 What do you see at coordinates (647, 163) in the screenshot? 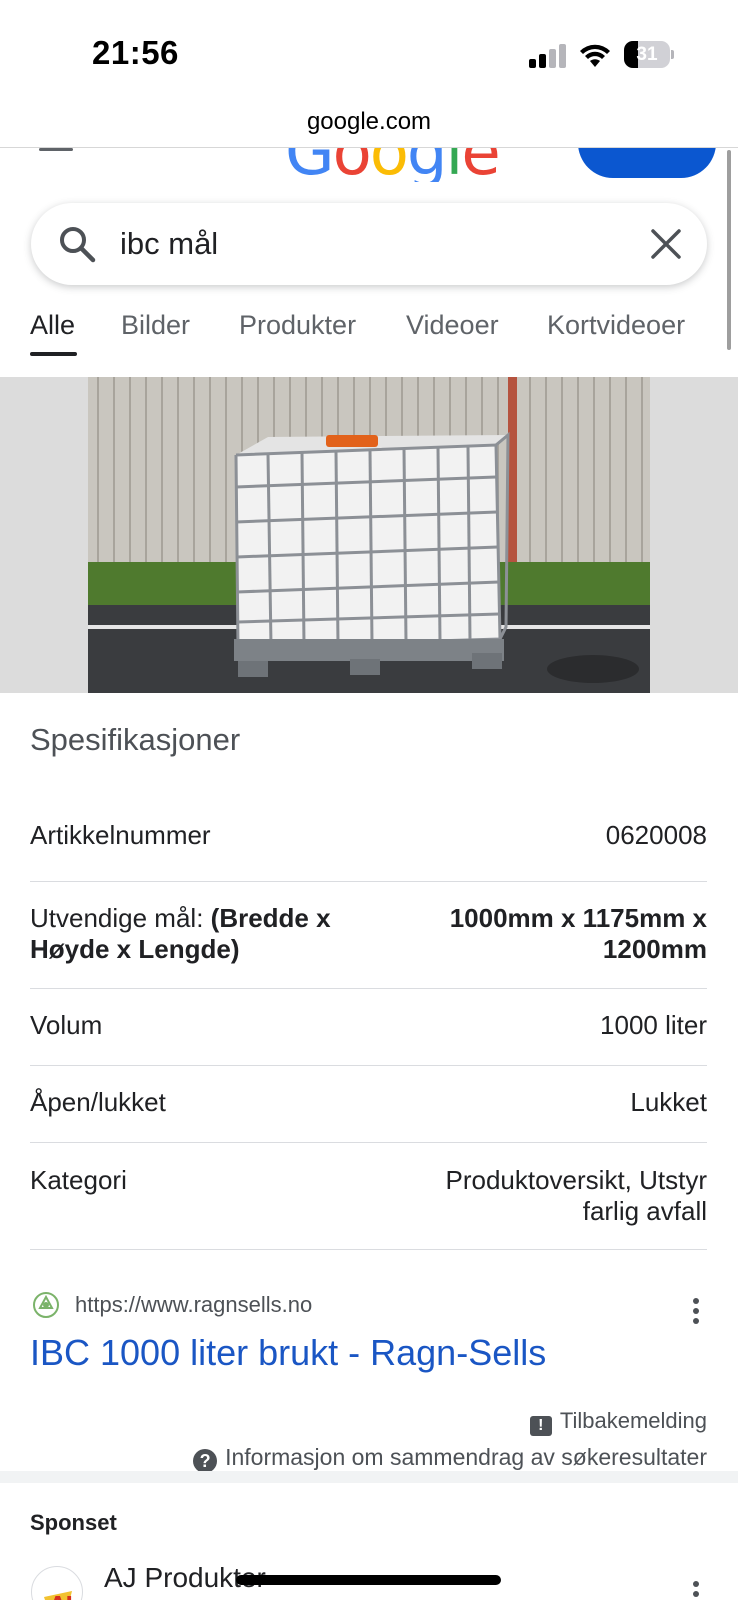
I see `sign-in-button` at bounding box center [647, 163].